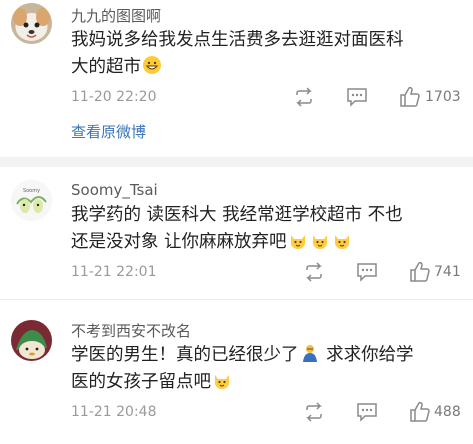  What do you see at coordinates (237, 53) in the screenshot?
I see `comment-text: 我妈说多给我发点生活费多去逛逛对面医科 大的超市` at bounding box center [237, 53].